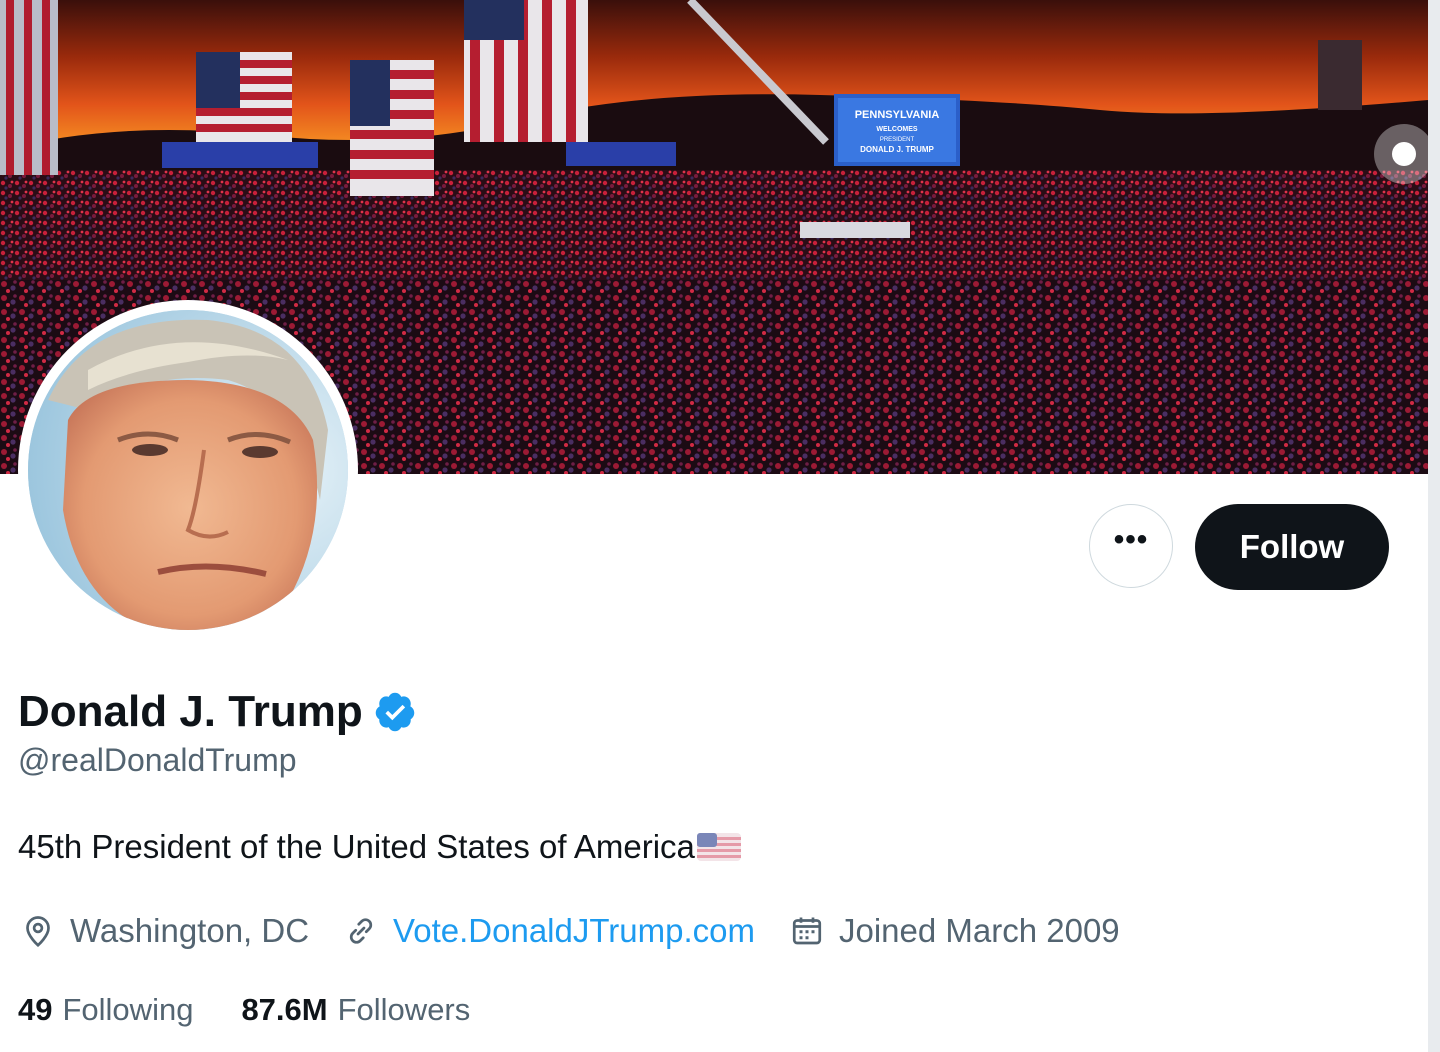 The image size is (1440, 1052). I want to click on scrollbar-track, so click(1434, 526).